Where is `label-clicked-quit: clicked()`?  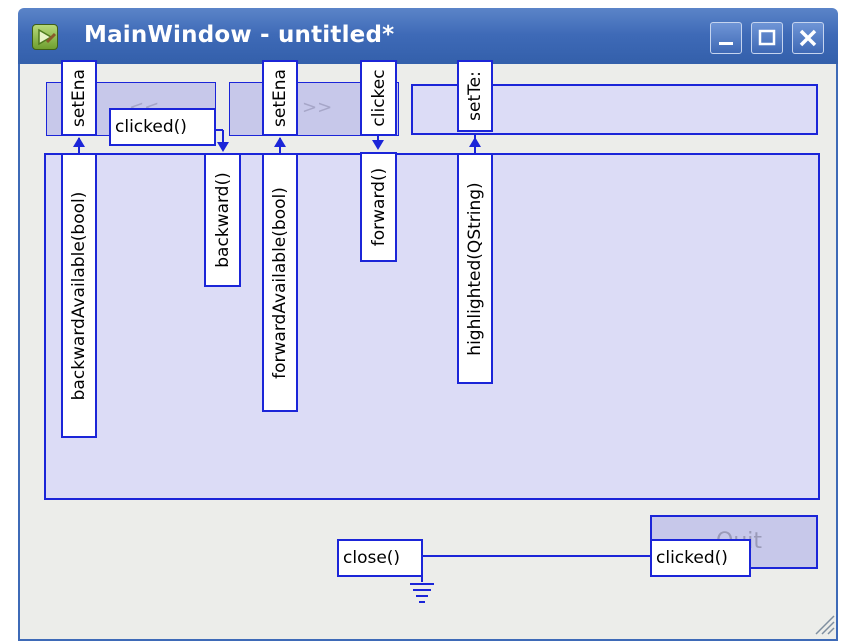
label-clicked-quit: clicked() is located at coordinates (700, 558).